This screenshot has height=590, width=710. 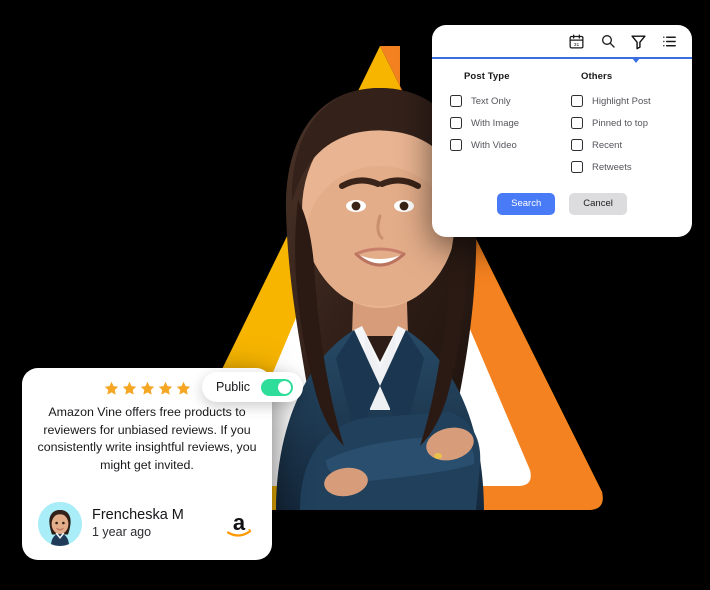 I want to click on filter-option-with-image: With Image, so click(x=501, y=123).